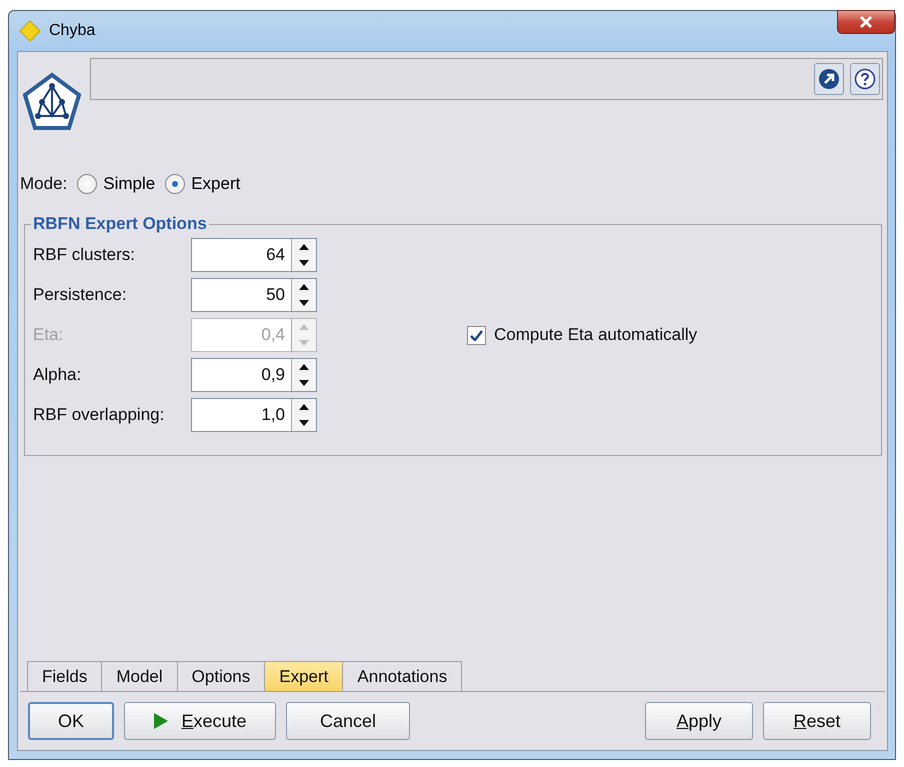  What do you see at coordinates (44, 184) in the screenshot?
I see `mode-label: Mode:` at bounding box center [44, 184].